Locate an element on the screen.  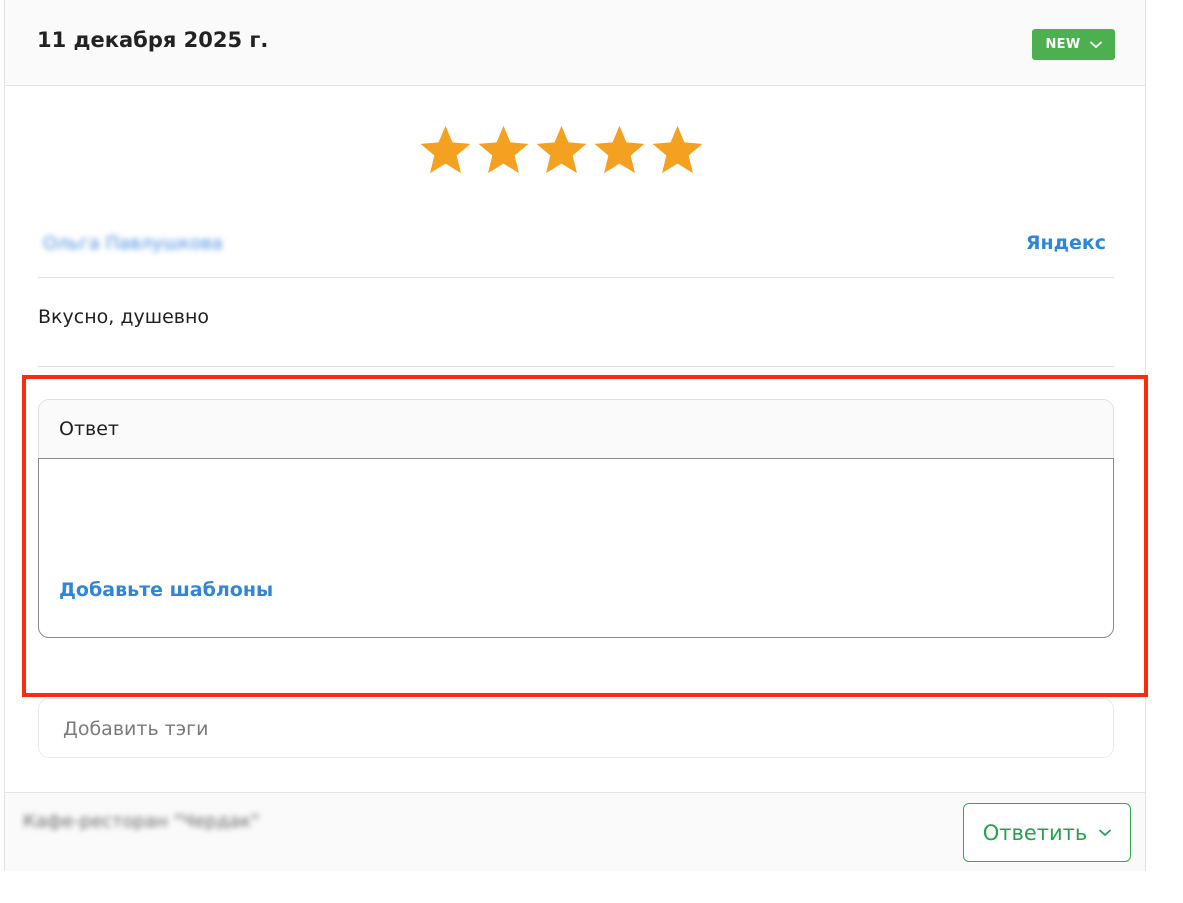
star-rating is located at coordinates (561, 152).